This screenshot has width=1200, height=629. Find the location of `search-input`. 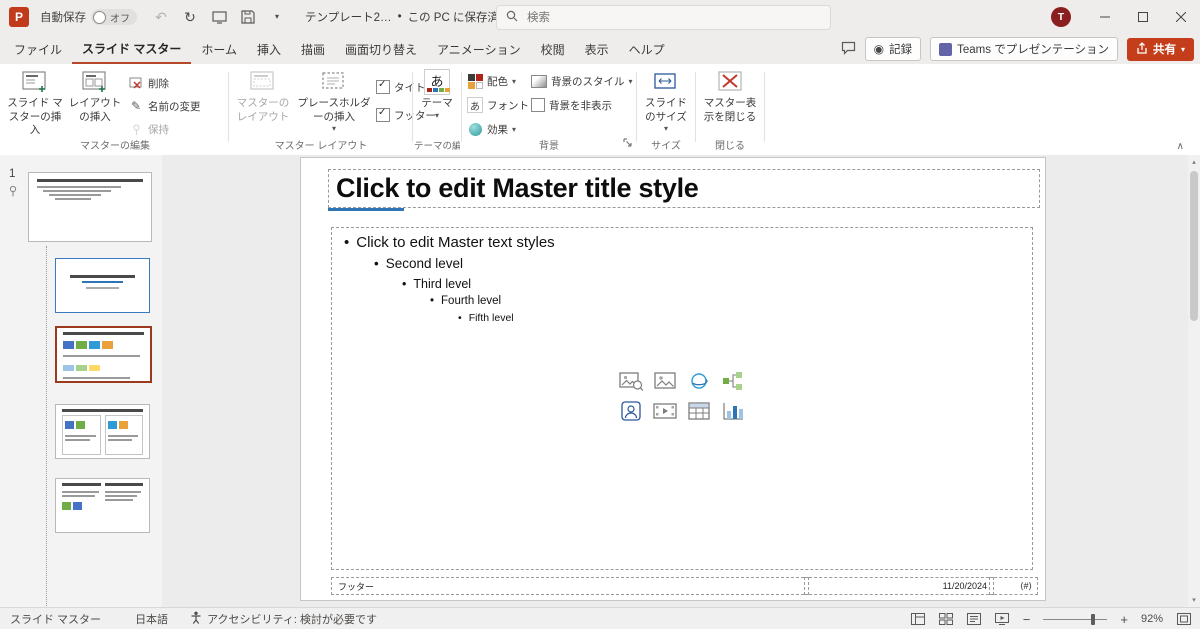

search-input is located at coordinates (657, 17).